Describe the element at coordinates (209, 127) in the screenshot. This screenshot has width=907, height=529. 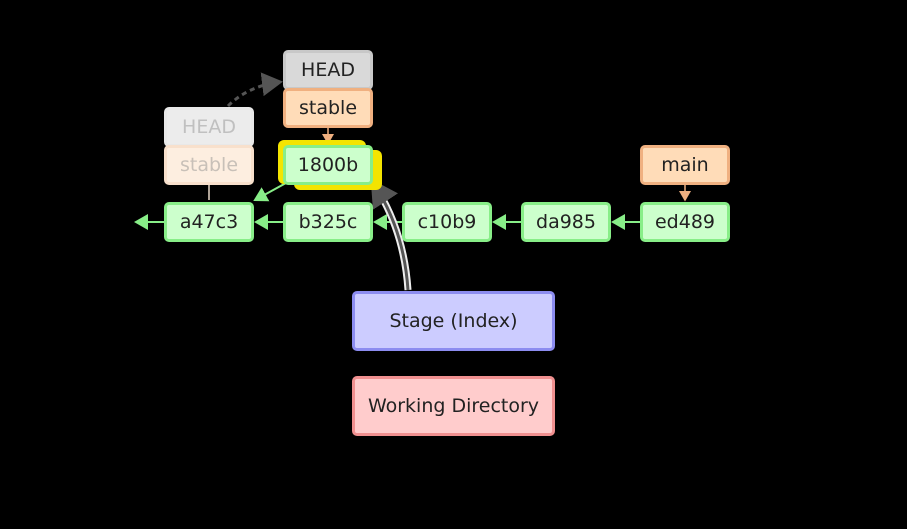
I see `old-head-ref: HEAD` at that location.